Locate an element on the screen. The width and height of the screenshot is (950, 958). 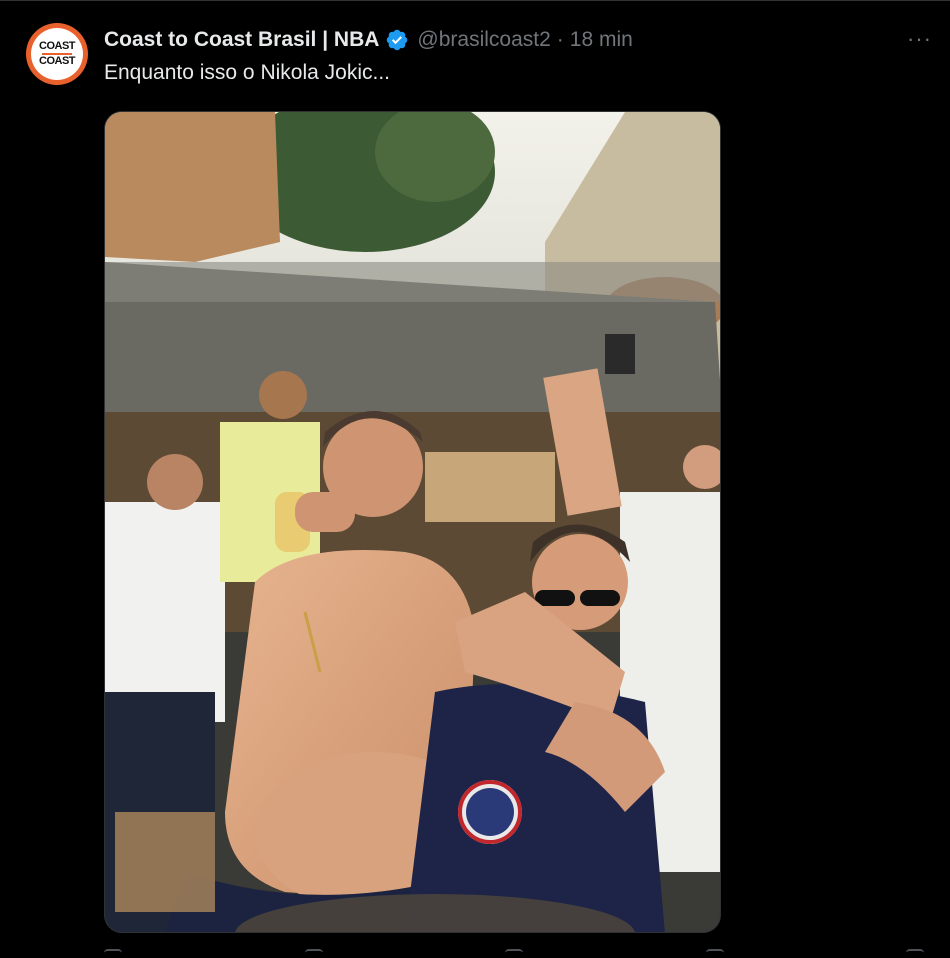
reply-icon is located at coordinates (113, 953).